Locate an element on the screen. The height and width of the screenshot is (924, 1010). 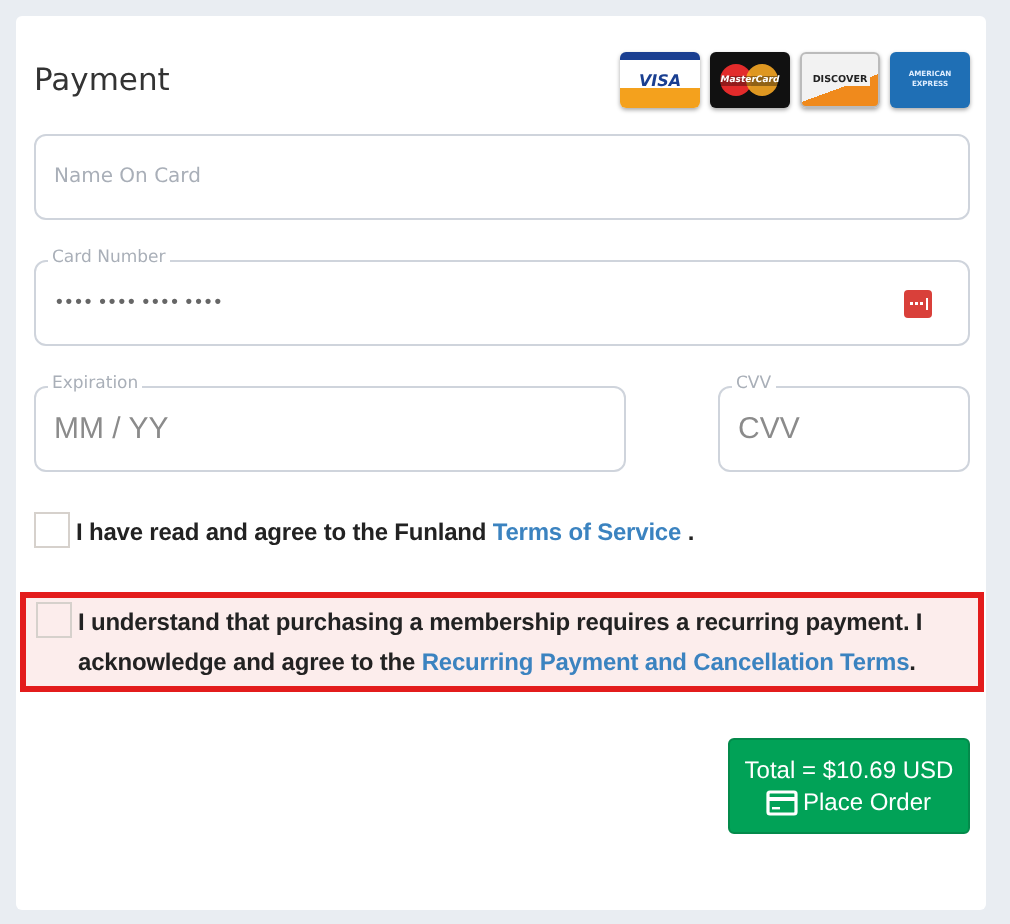
payment-title: Payment is located at coordinates (102, 80).